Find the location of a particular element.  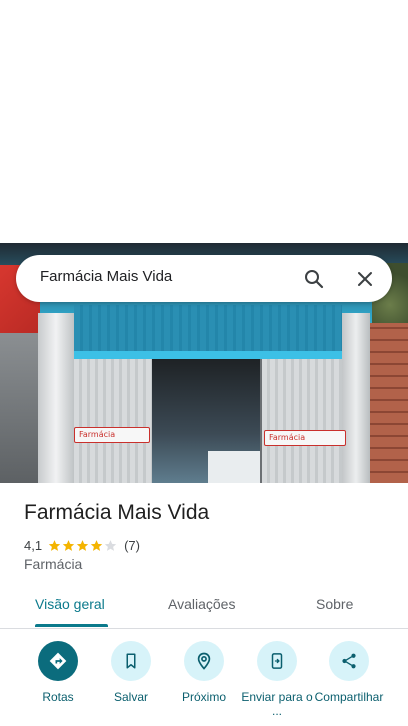

rating-row: 4,1 (7) is located at coordinates (82, 545).